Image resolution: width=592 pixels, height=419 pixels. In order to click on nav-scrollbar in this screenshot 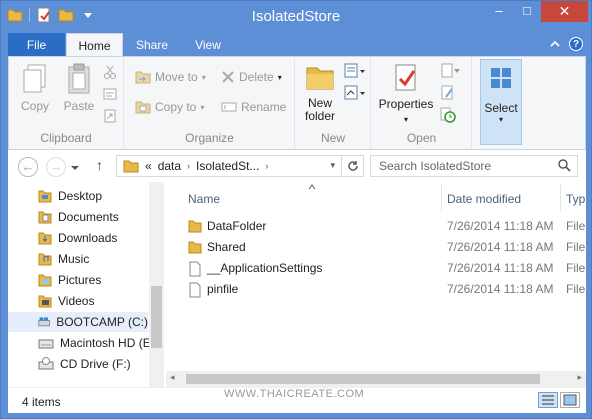, I will do `click(156, 284)`.